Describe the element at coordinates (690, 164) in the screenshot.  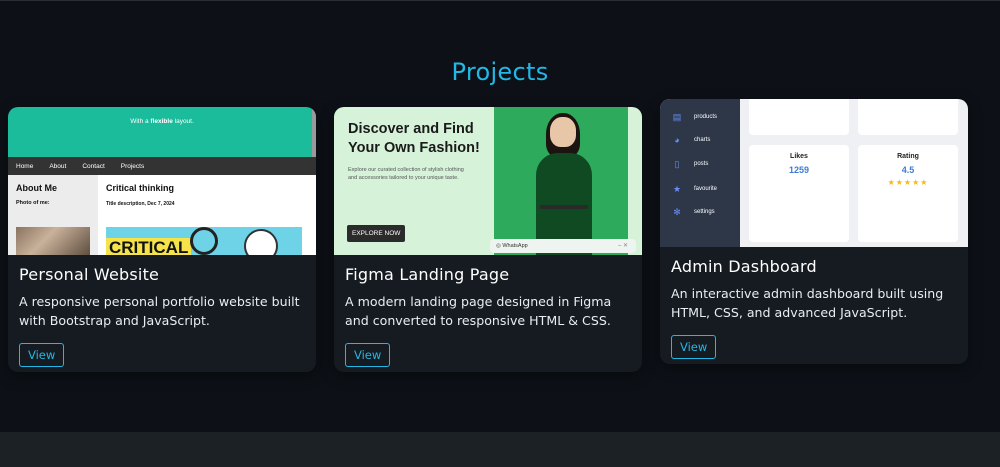
I see `preview-menu-posts: ▯ posts` at that location.